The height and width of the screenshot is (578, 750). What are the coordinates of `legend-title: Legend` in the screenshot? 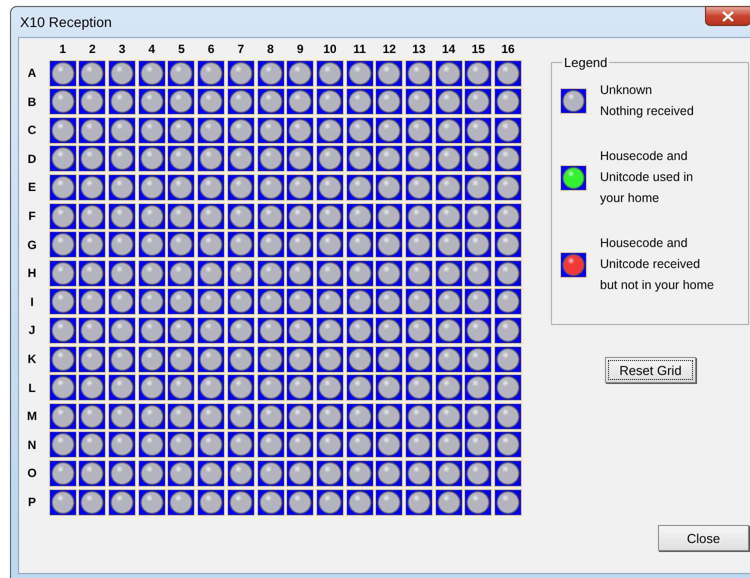 It's located at (585, 62).